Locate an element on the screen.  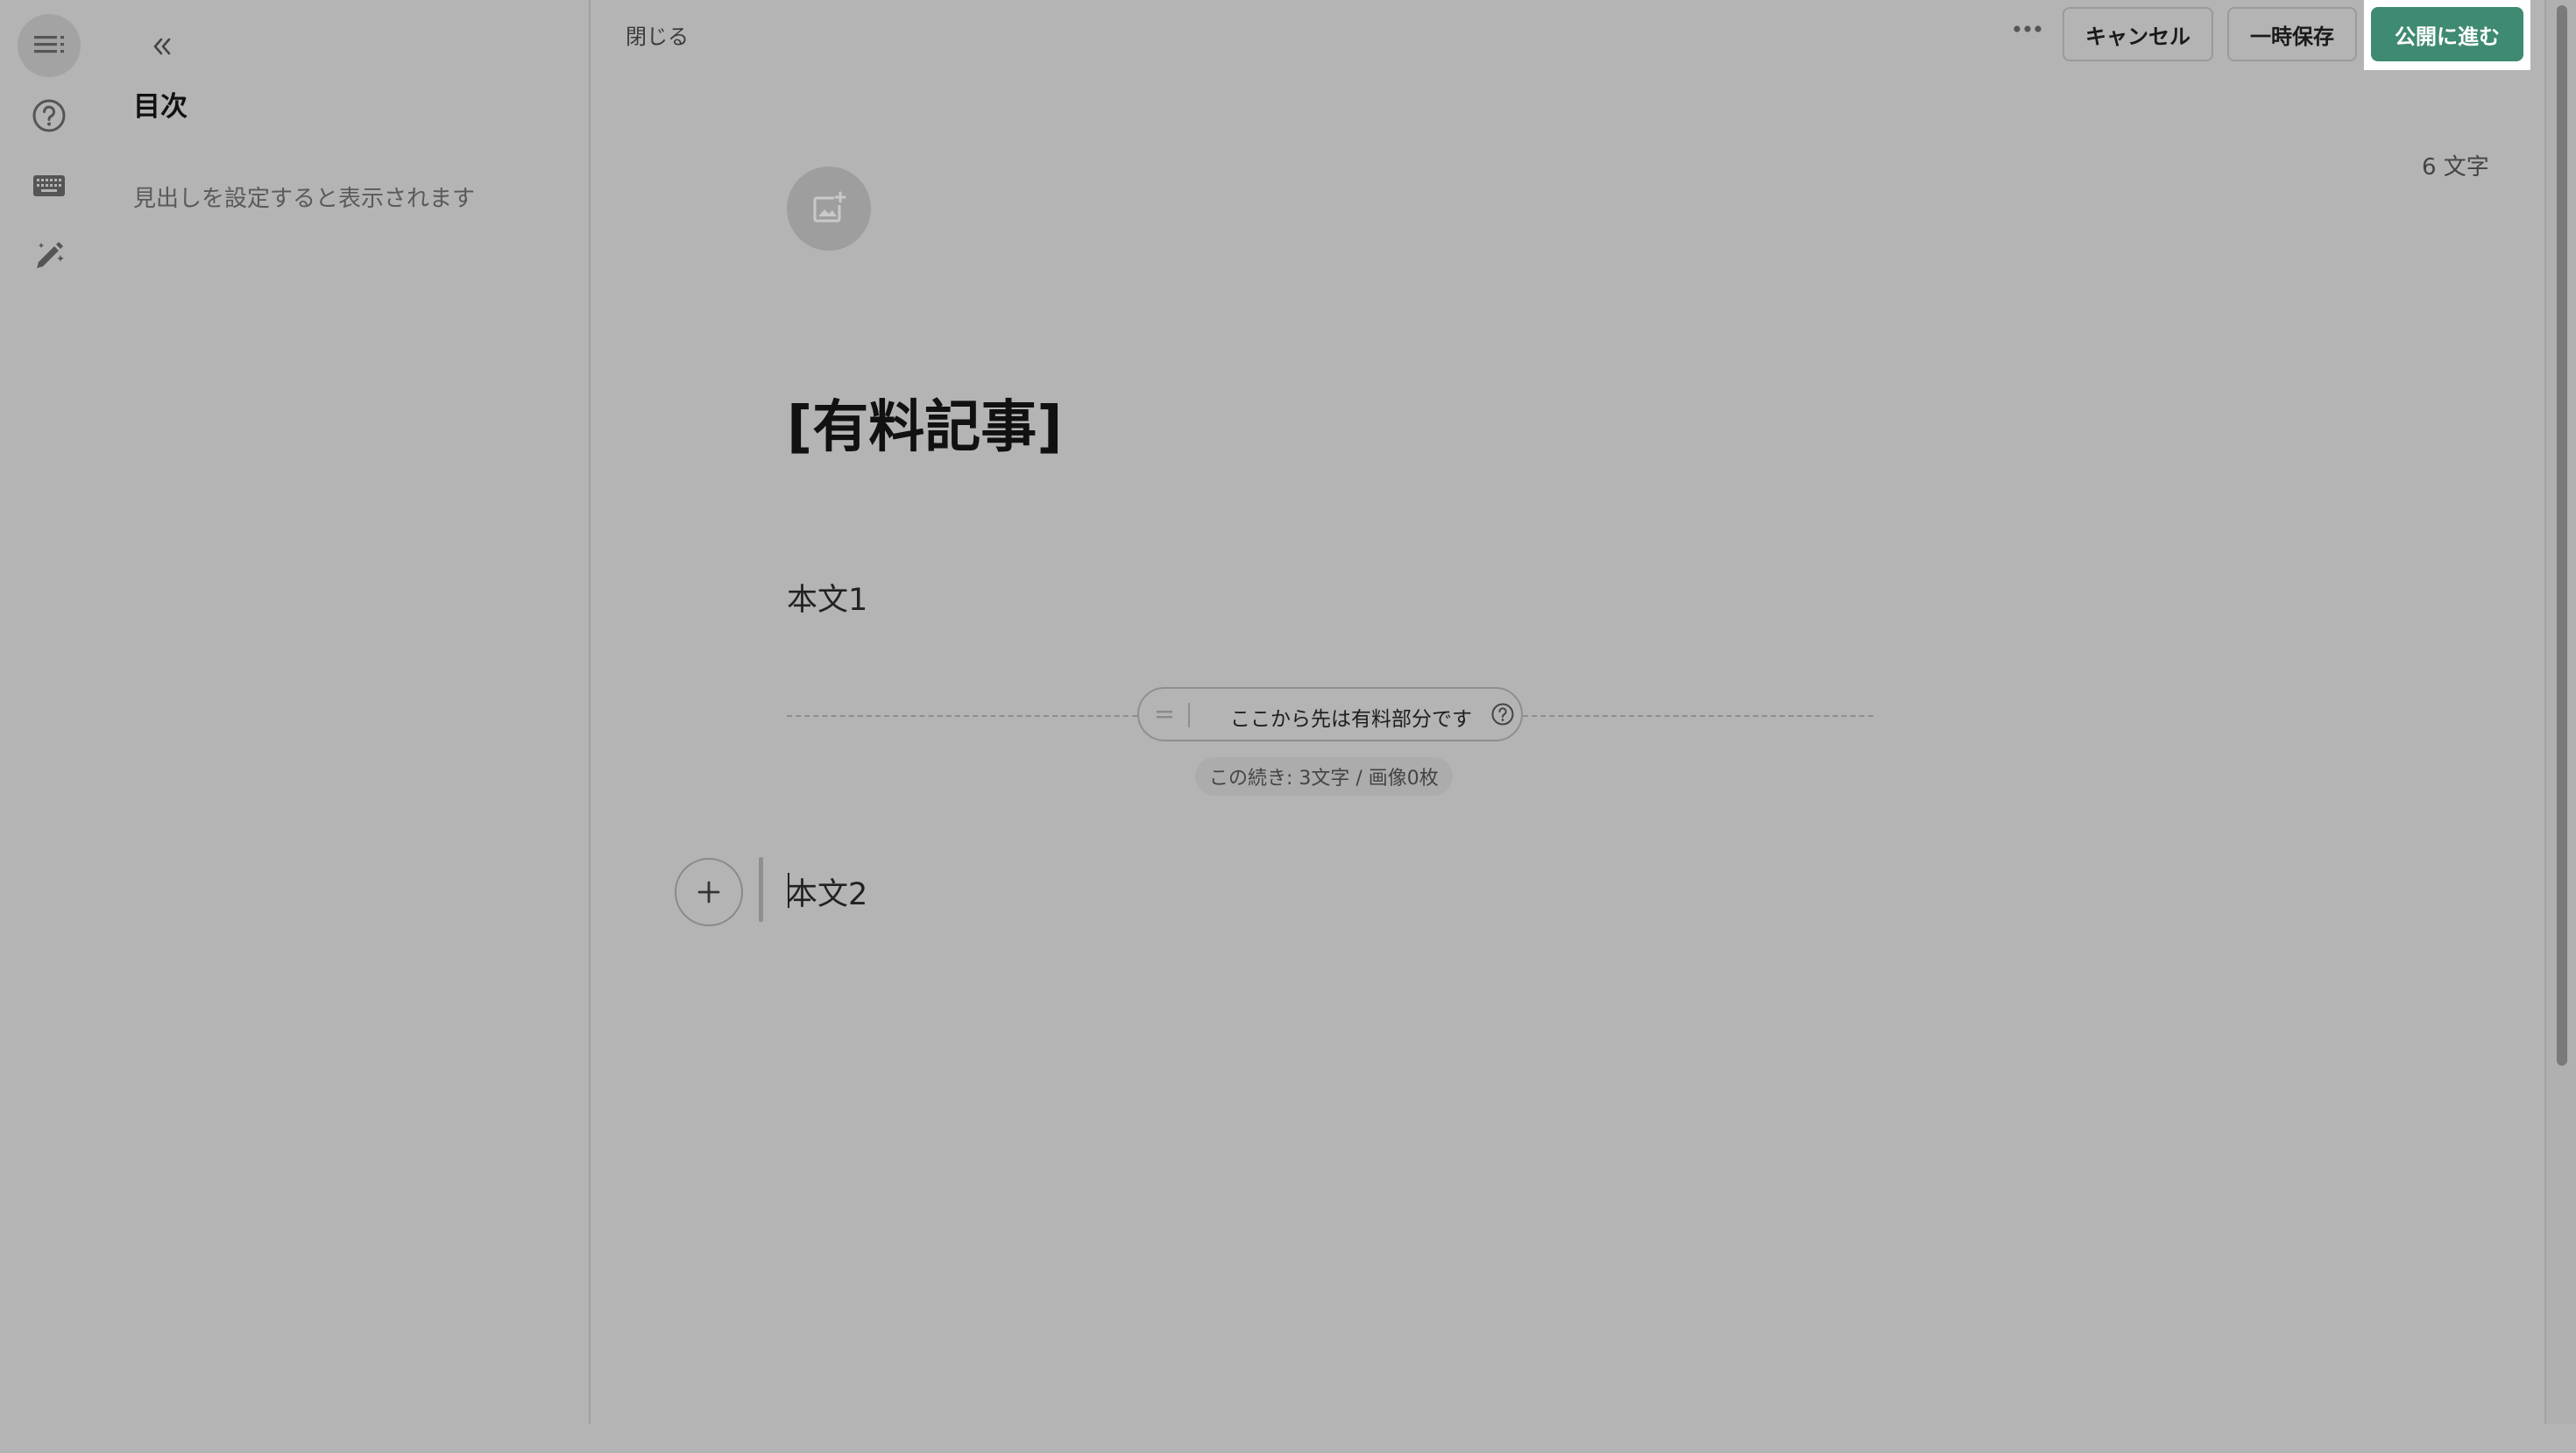
body-paragraph-2: 本文2 is located at coordinates (827, 891).